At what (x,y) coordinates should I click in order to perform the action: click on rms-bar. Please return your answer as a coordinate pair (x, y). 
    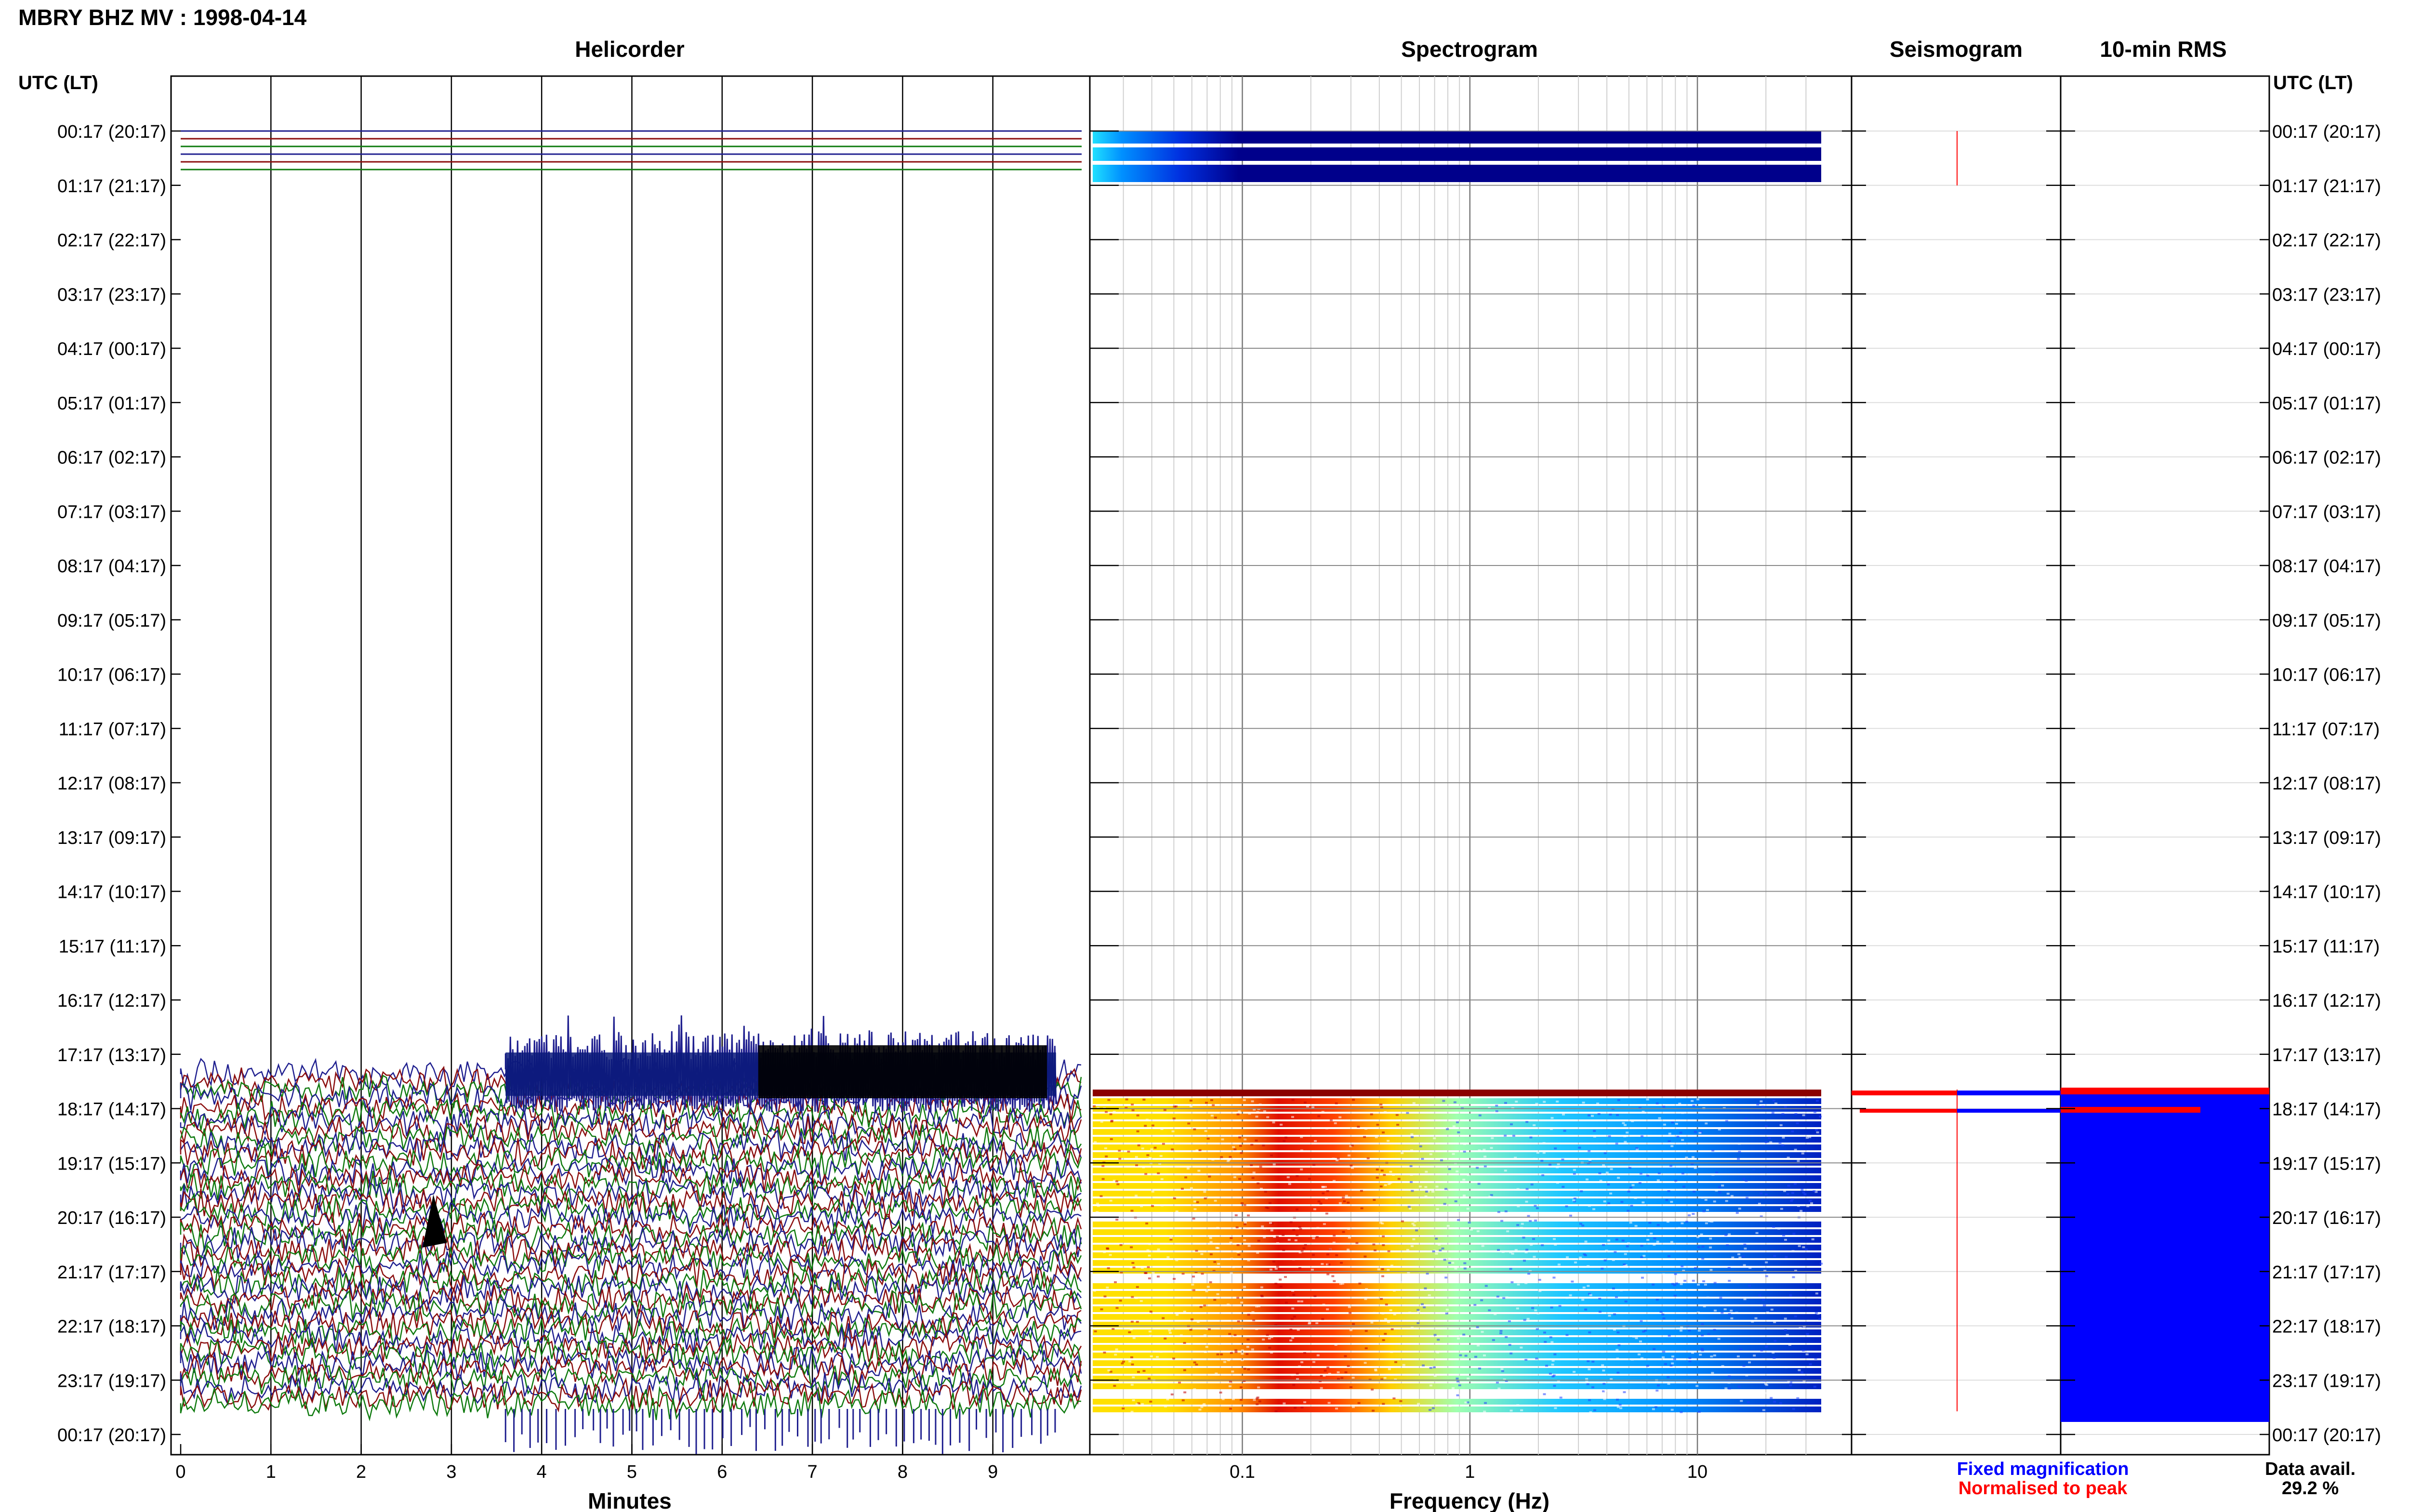
    Looking at the image, I should click on (2165, 1256).